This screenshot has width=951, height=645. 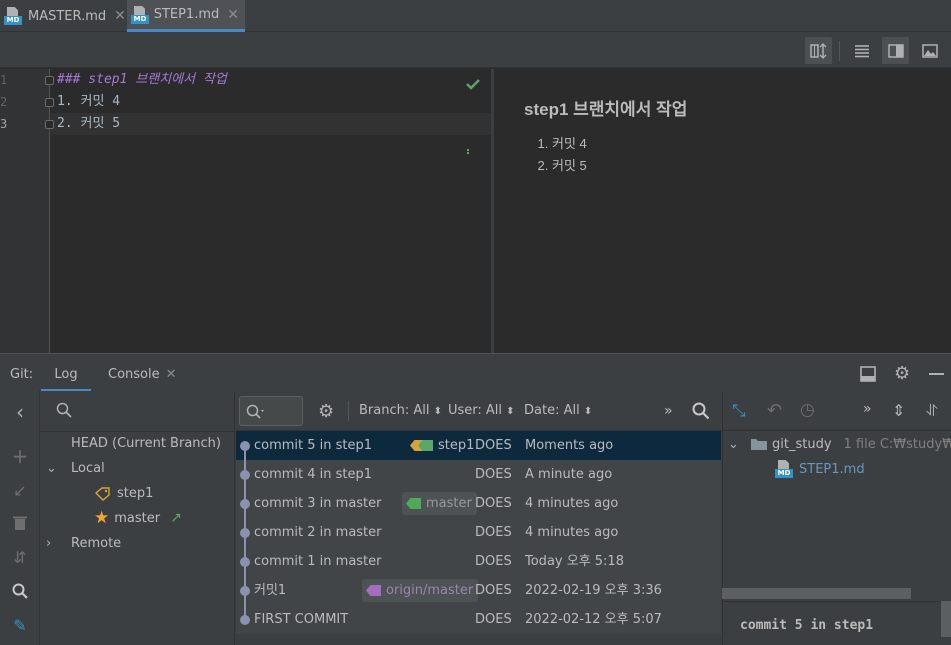 I want to click on commit-date: Today 오후 5:18, so click(x=574, y=561).